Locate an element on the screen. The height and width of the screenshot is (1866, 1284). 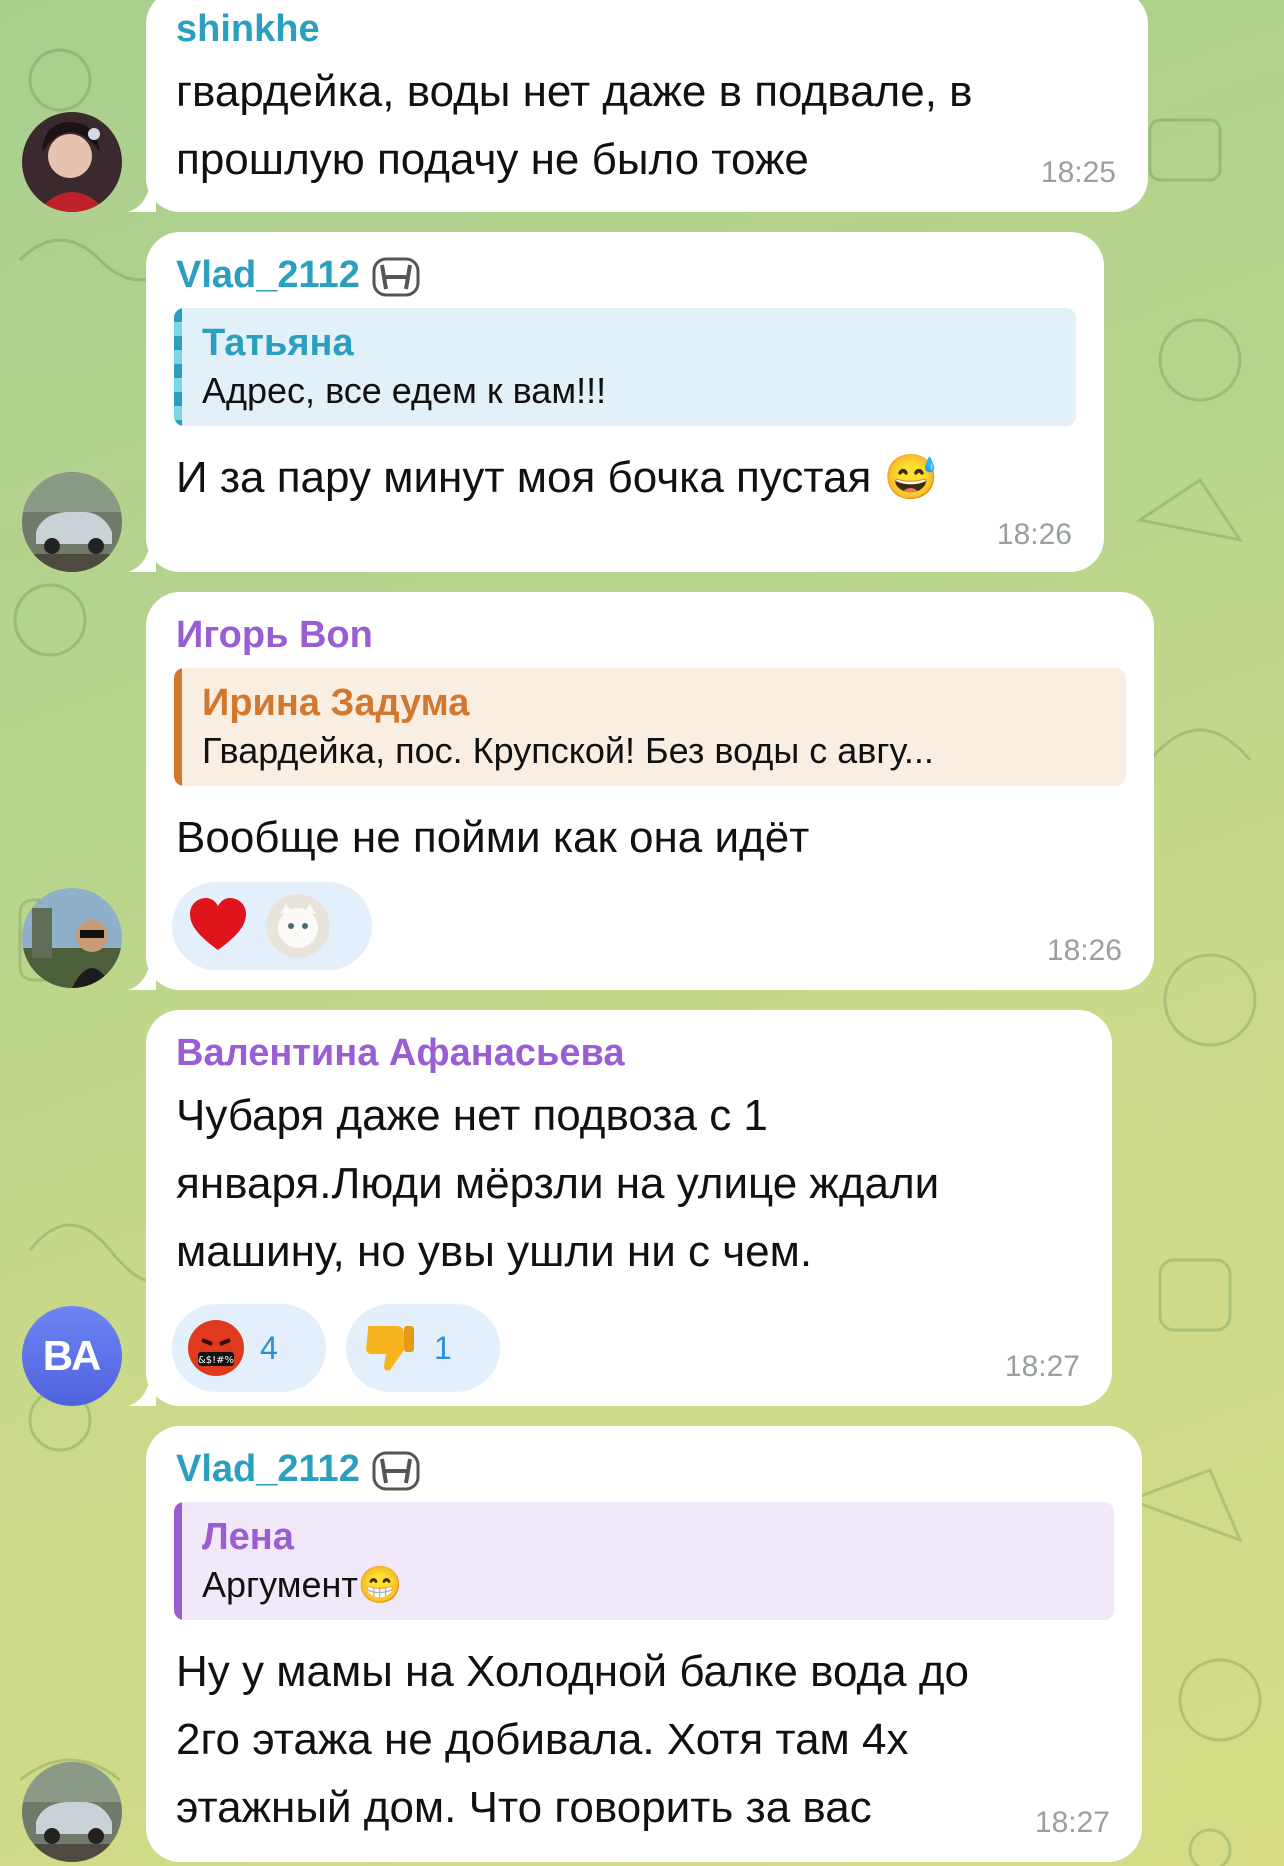
sender-name: Игорь Bon is located at coordinates (274, 635).